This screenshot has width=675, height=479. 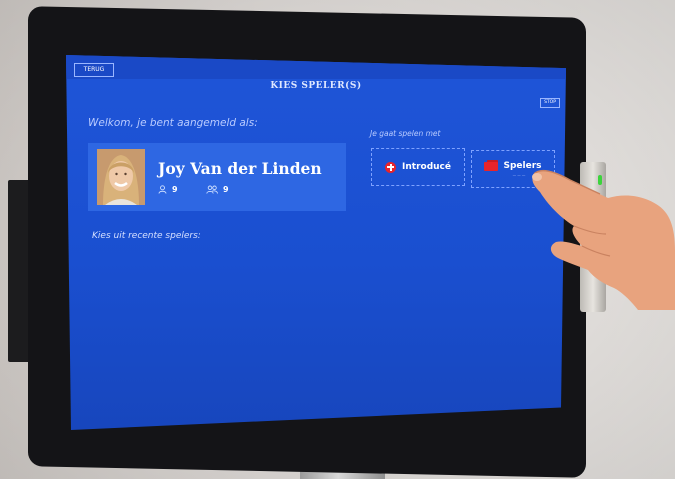 What do you see at coordinates (405, 133) in the screenshot?
I see `play-with-label: Je gaat spelen met` at bounding box center [405, 133].